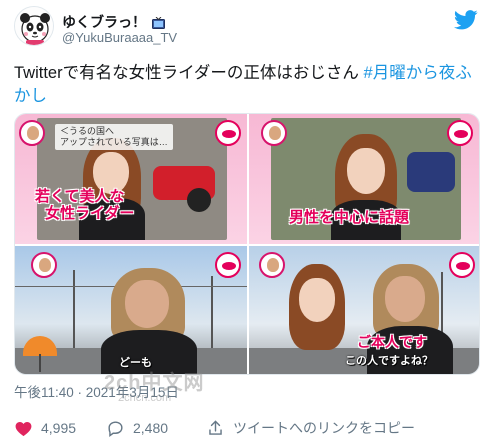 The width and height of the screenshot is (492, 445). What do you see at coordinates (215, 427) in the screenshot?
I see `share-link-icon` at bounding box center [215, 427].